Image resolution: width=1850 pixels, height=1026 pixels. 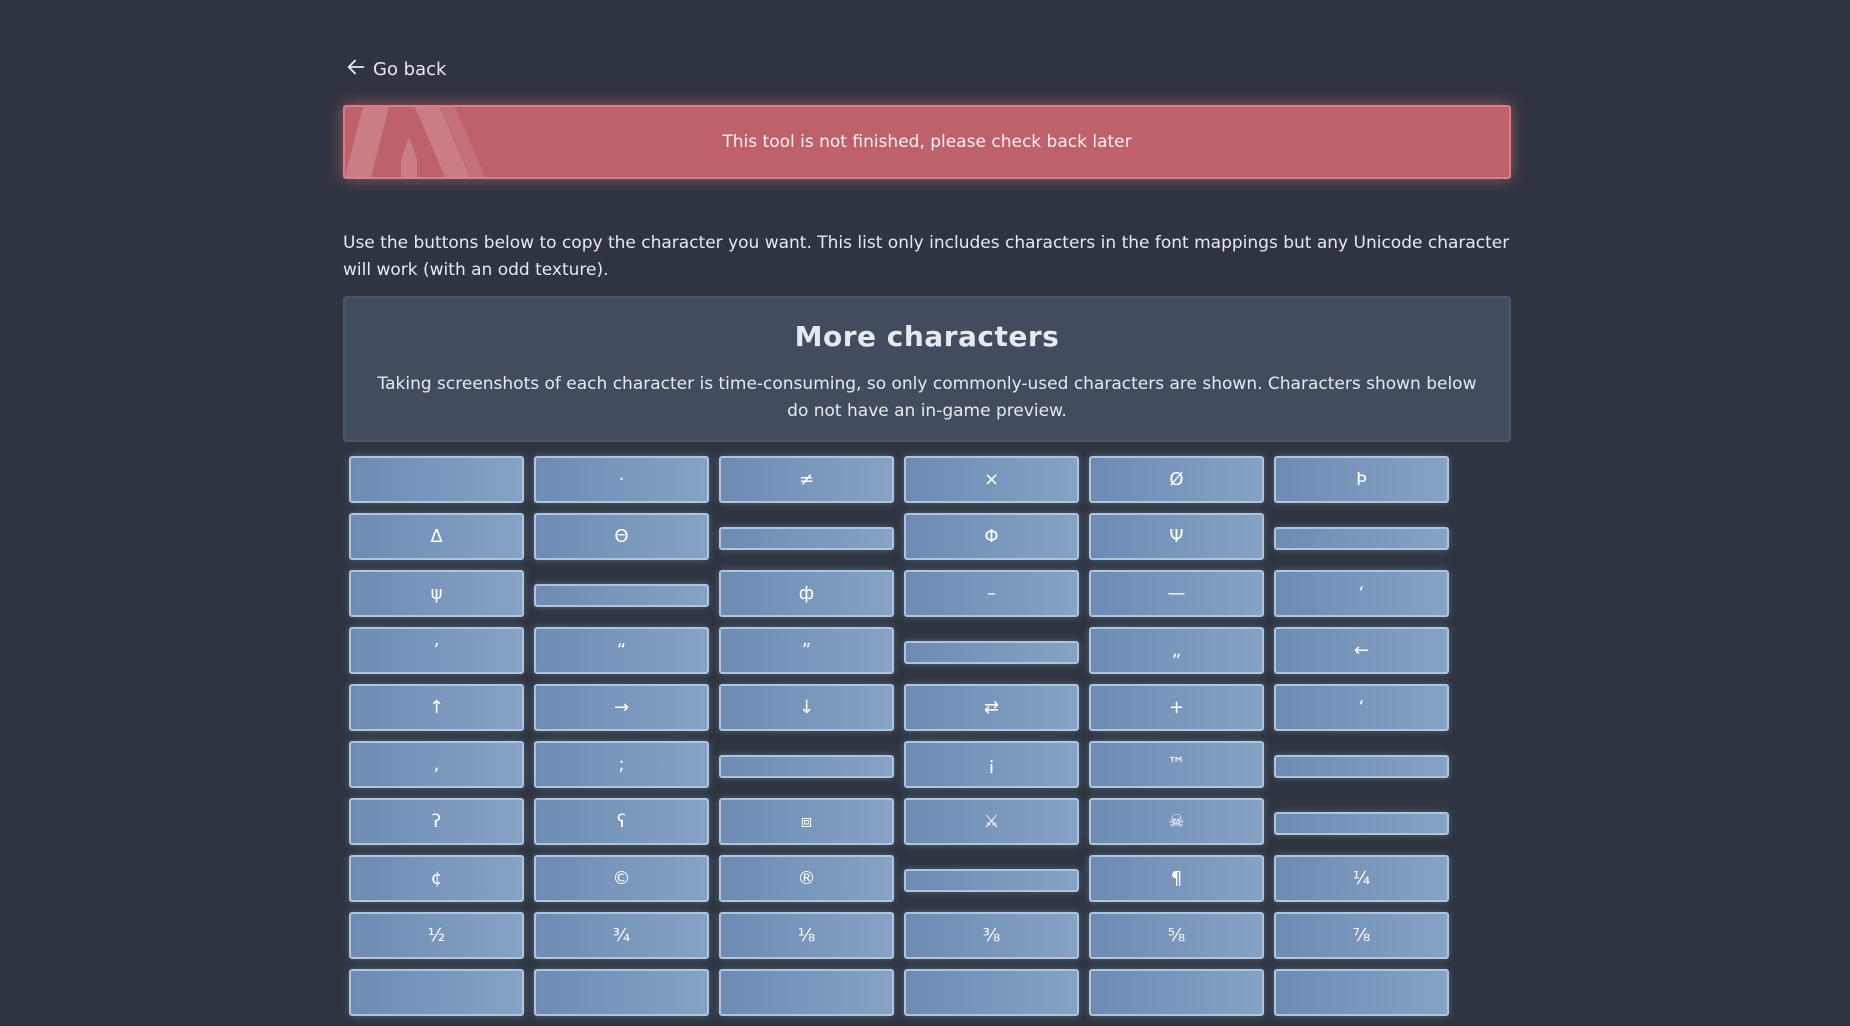 I want to click on copy-character-button: ®, so click(x=806, y=878).